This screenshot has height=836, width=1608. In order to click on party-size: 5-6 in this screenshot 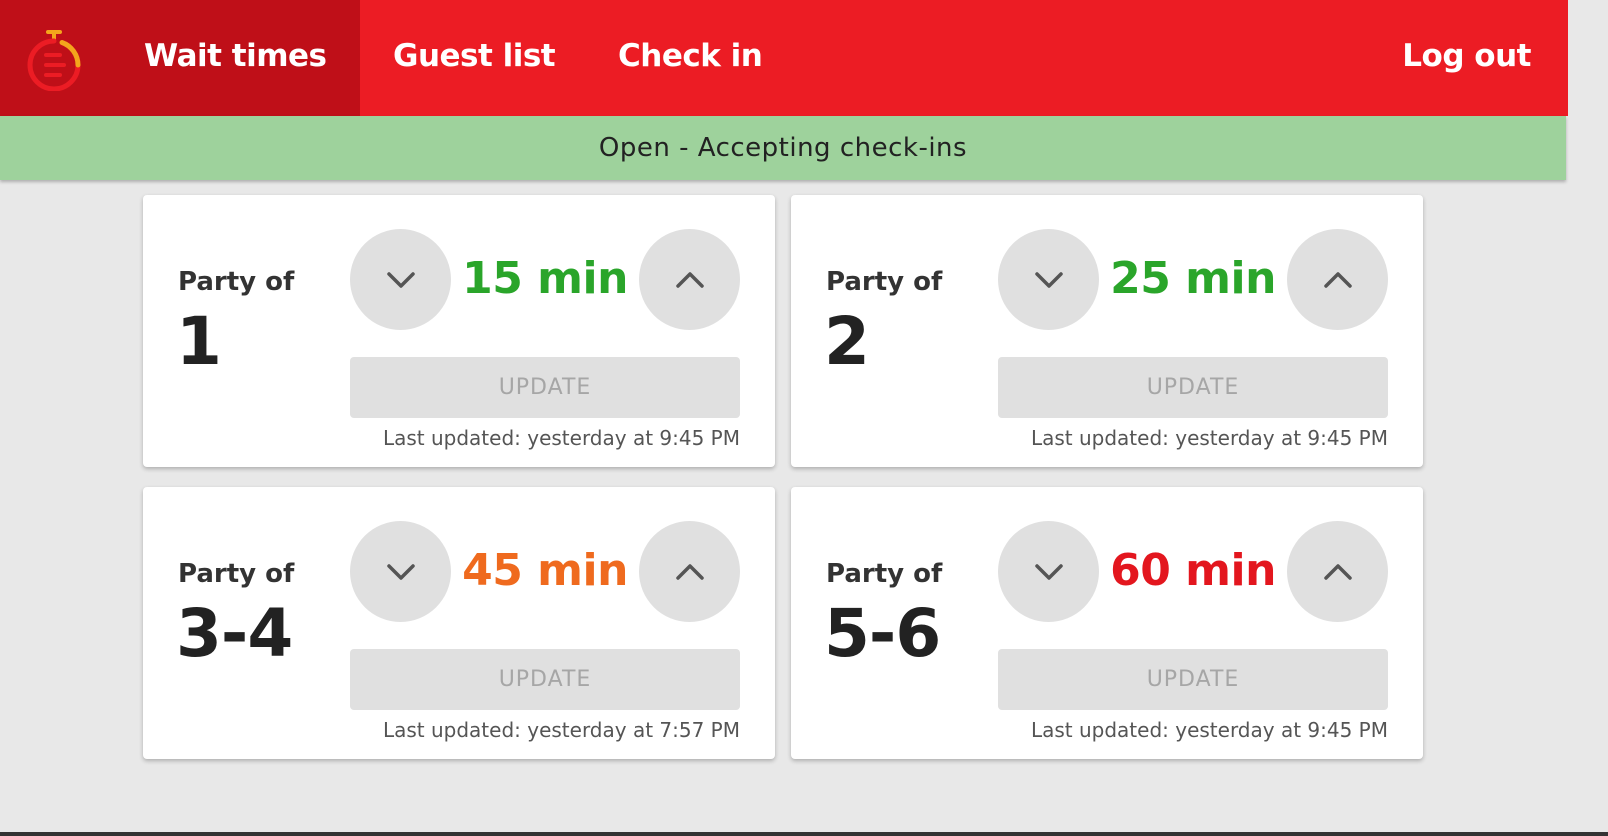, I will do `click(882, 633)`.